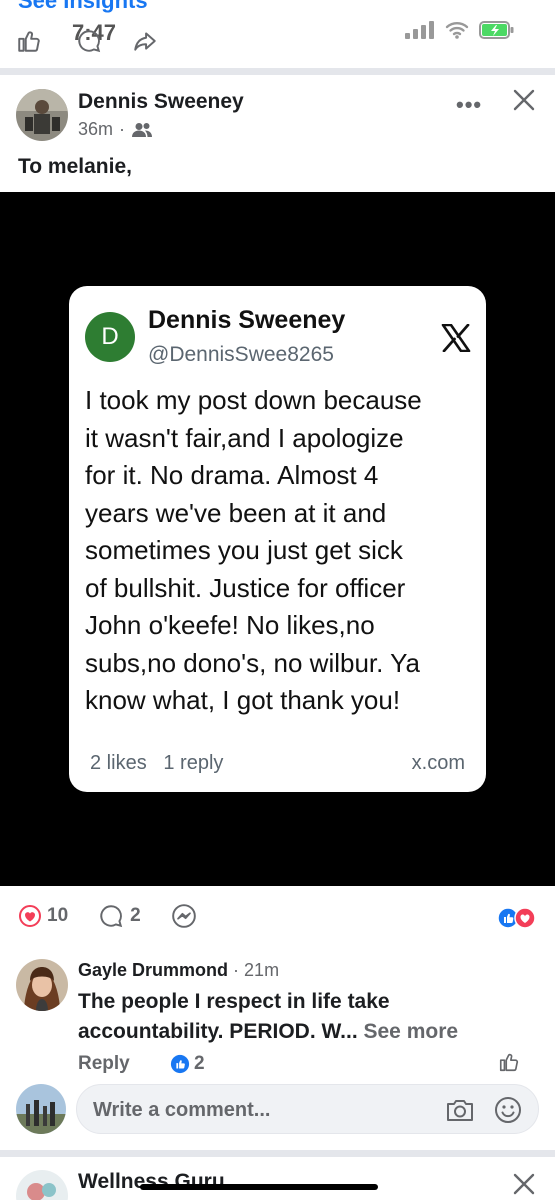 This screenshot has height=1200, width=555. Describe the element at coordinates (151, 1182) in the screenshot. I see `next-post-author: Wellness Guru` at that location.